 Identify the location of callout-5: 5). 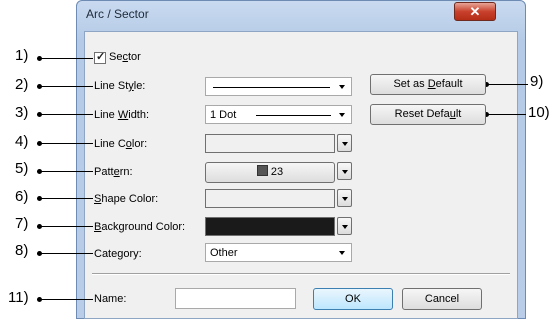
(22, 168).